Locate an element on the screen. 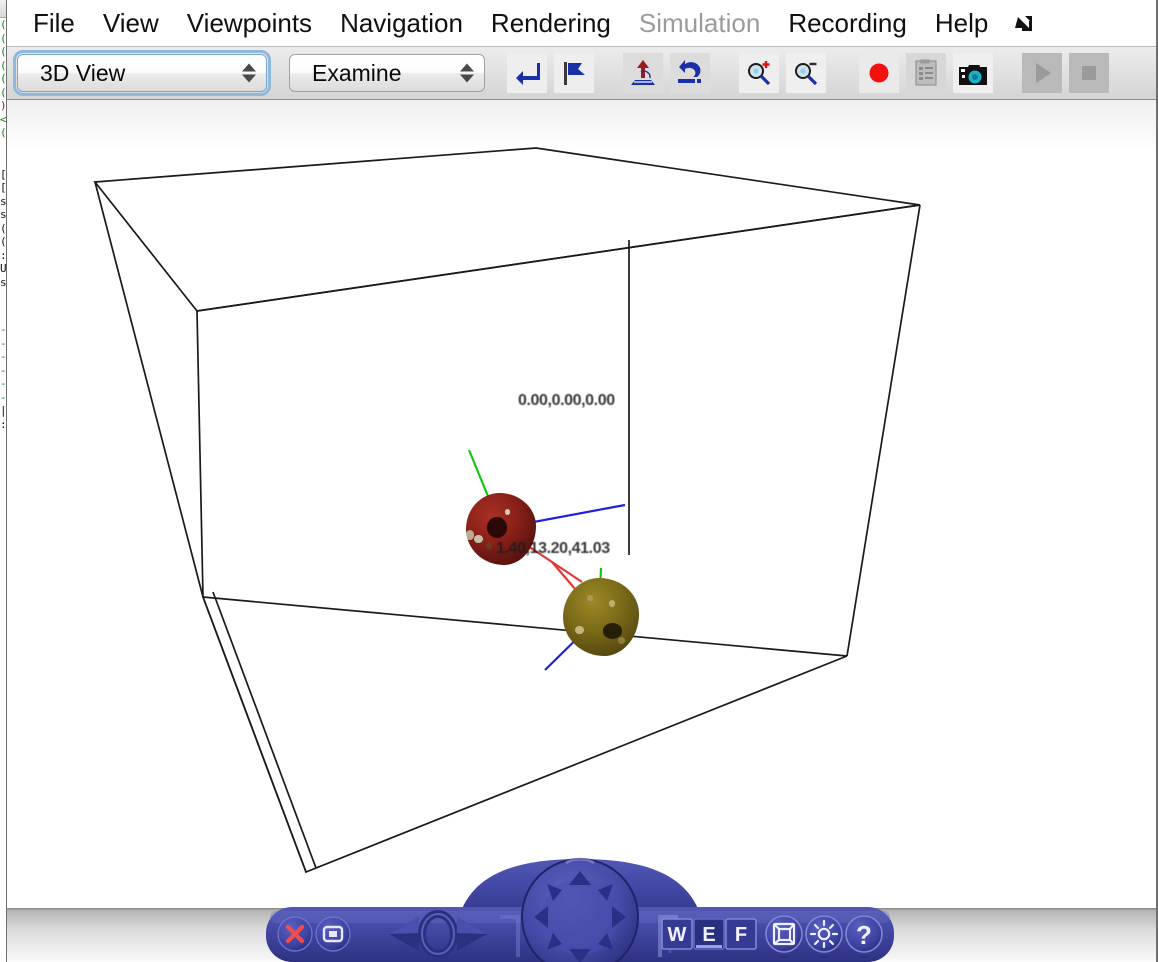 The height and width of the screenshot is (962, 1158). dash-flat-button: F is located at coordinates (741, 934).